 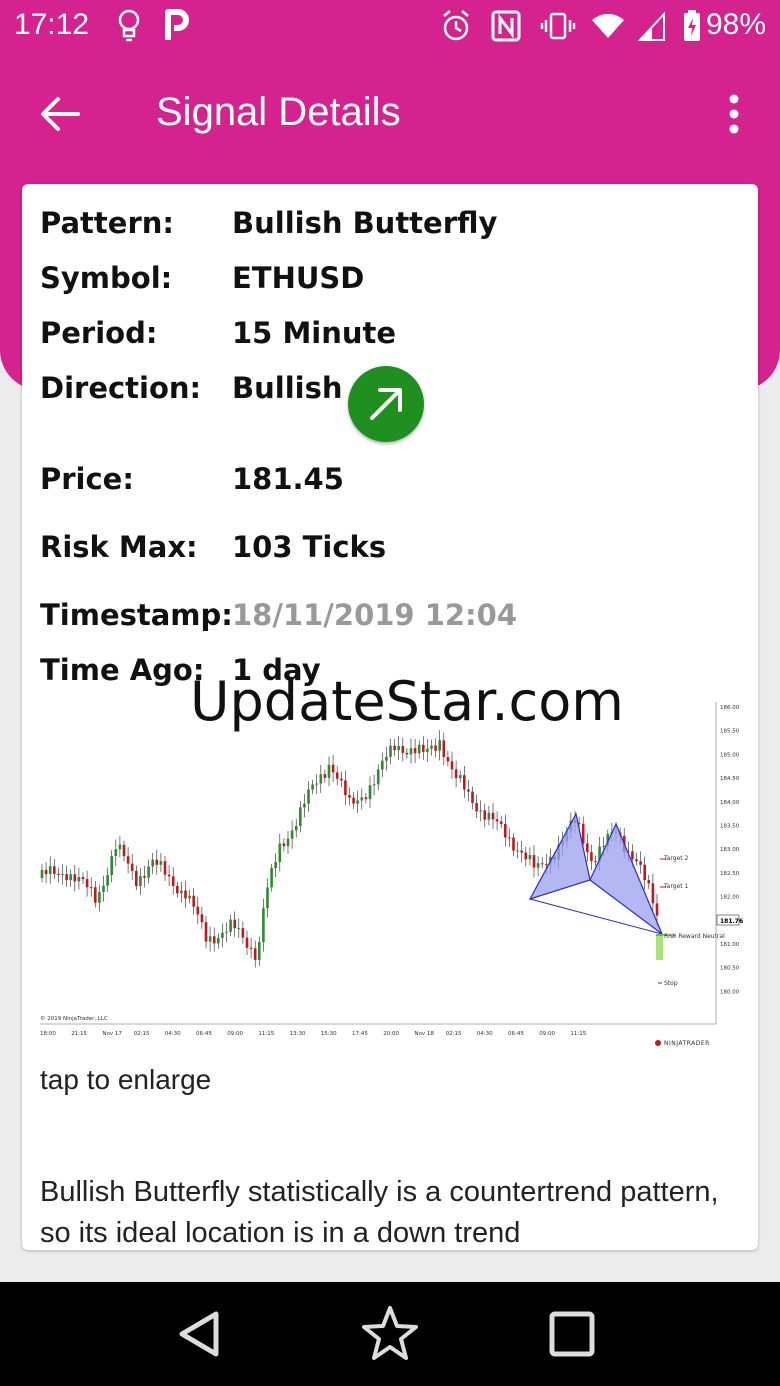 What do you see at coordinates (106, 278) in the screenshot?
I see `symbol-label: Symbol:` at bounding box center [106, 278].